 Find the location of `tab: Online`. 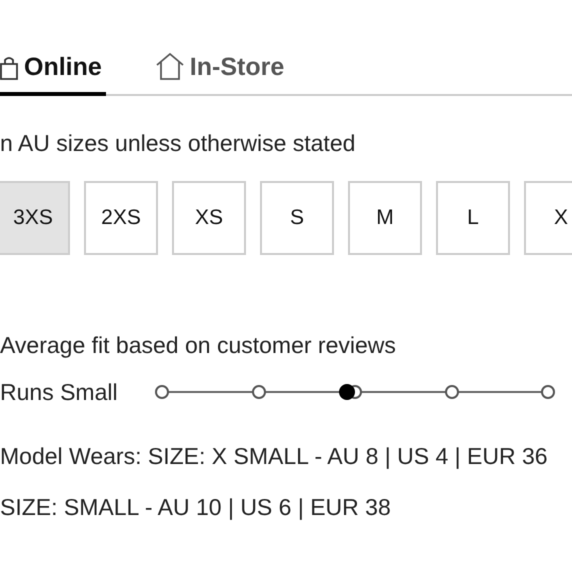

tab: Online is located at coordinates (53, 70).